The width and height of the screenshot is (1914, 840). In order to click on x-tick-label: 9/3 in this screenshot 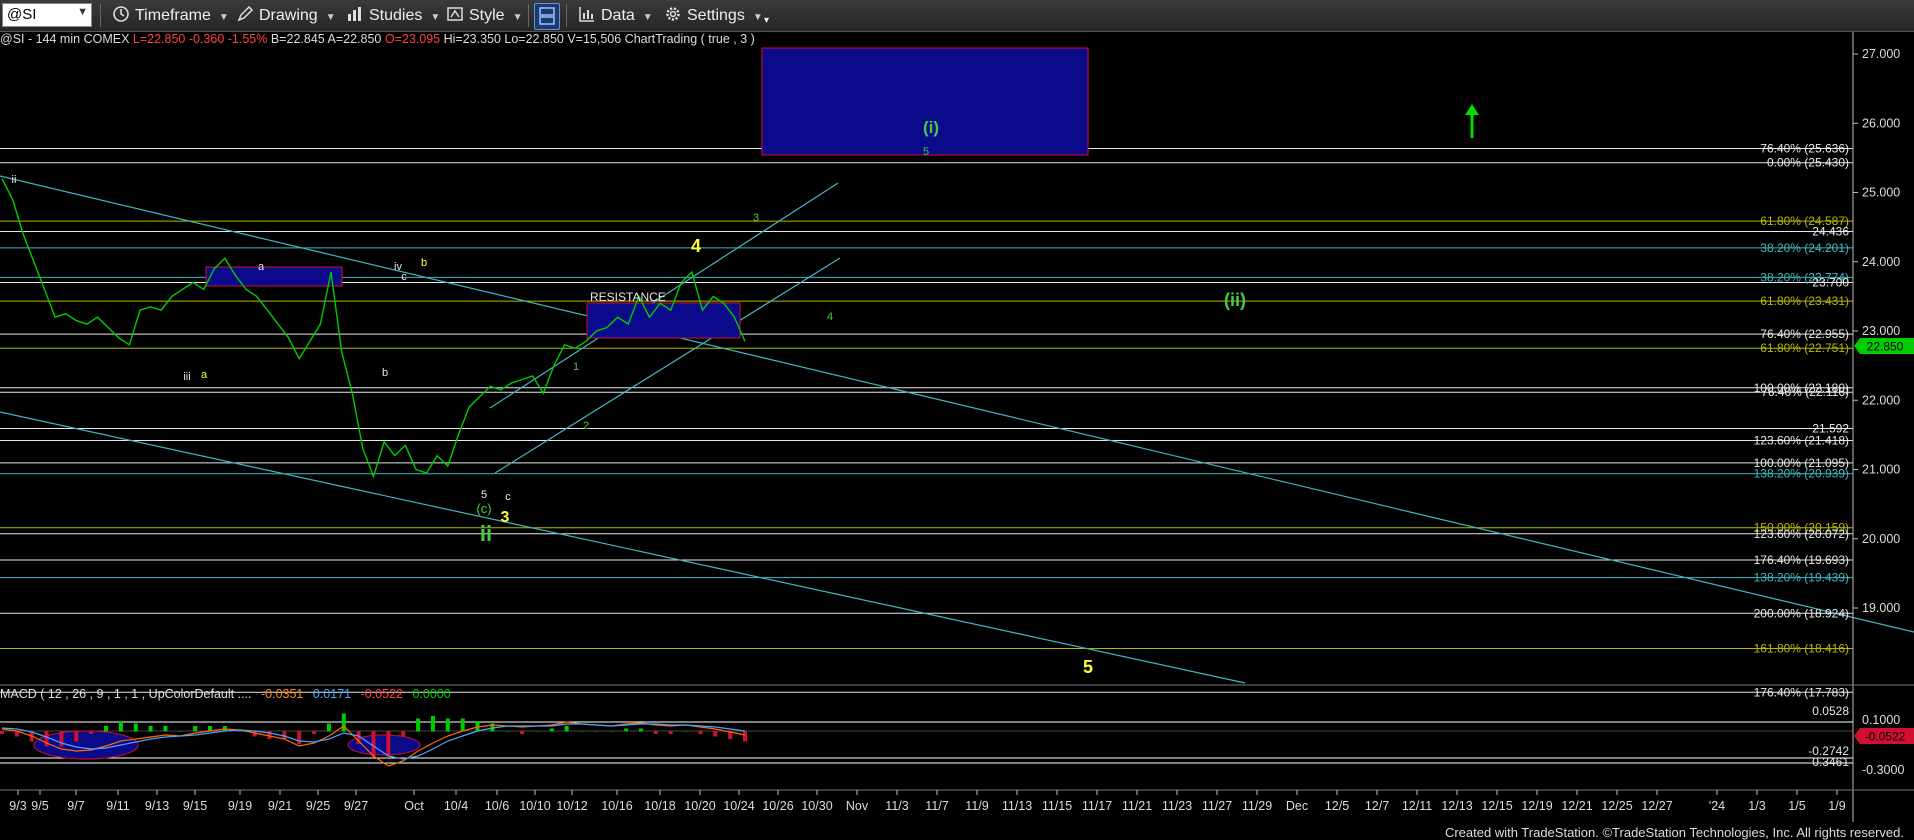, I will do `click(17, 806)`.